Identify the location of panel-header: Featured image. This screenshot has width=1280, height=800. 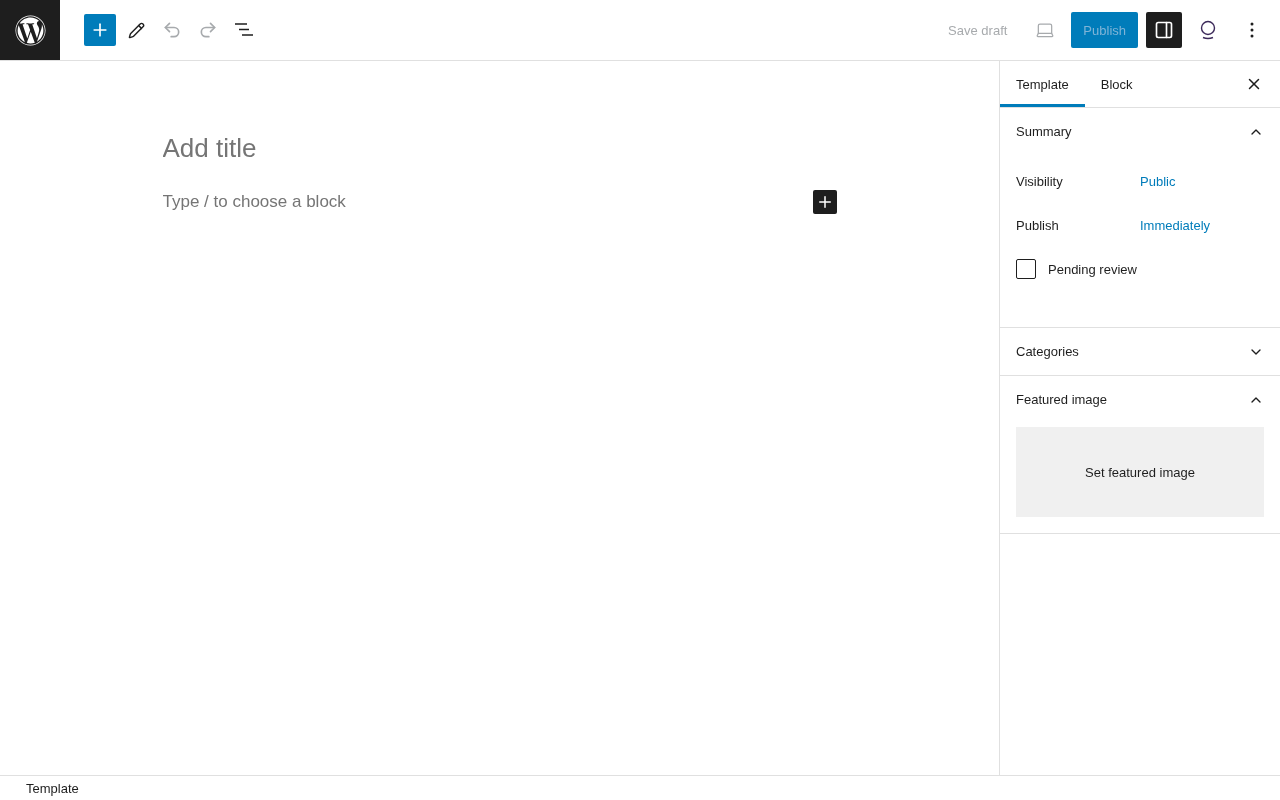
(1140, 399).